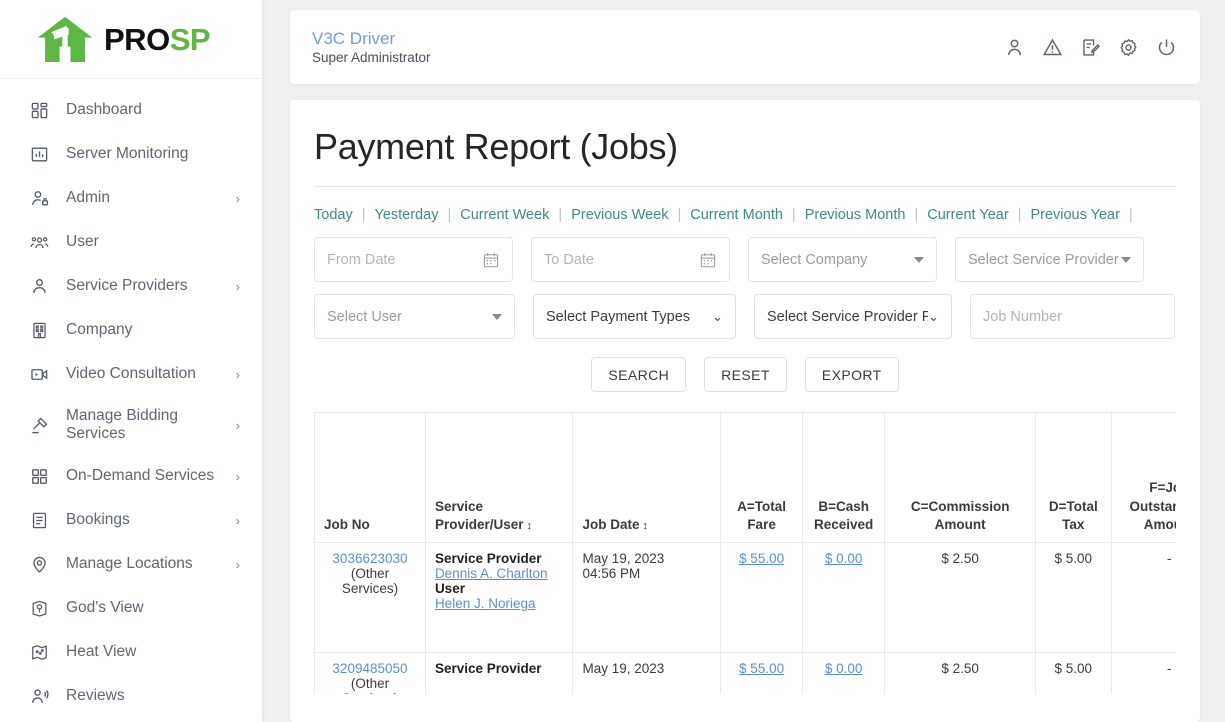 The height and width of the screenshot is (722, 1225). I want to click on topbar-user-block: V3C Driver Super Administrator, so click(657, 47).